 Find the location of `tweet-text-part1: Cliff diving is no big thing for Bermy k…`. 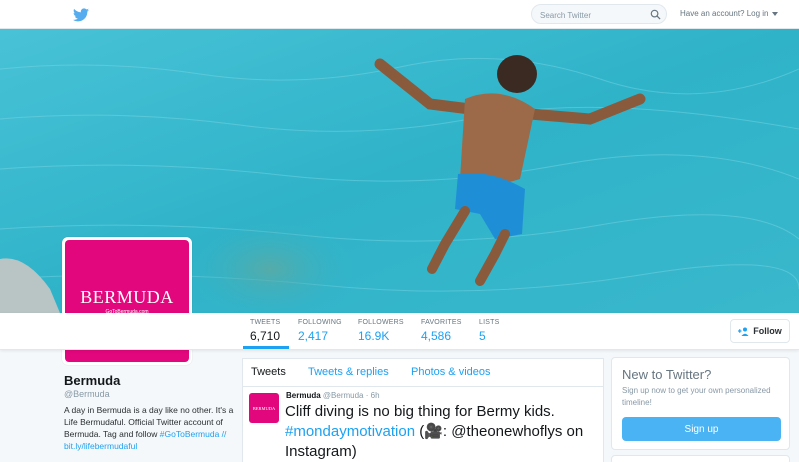

tweet-text-part1: Cliff diving is no big thing for Bermy k… is located at coordinates (420, 411).